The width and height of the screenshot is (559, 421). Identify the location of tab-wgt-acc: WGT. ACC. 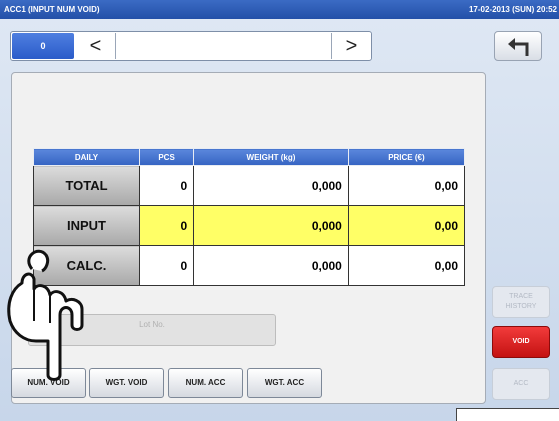
(284, 383).